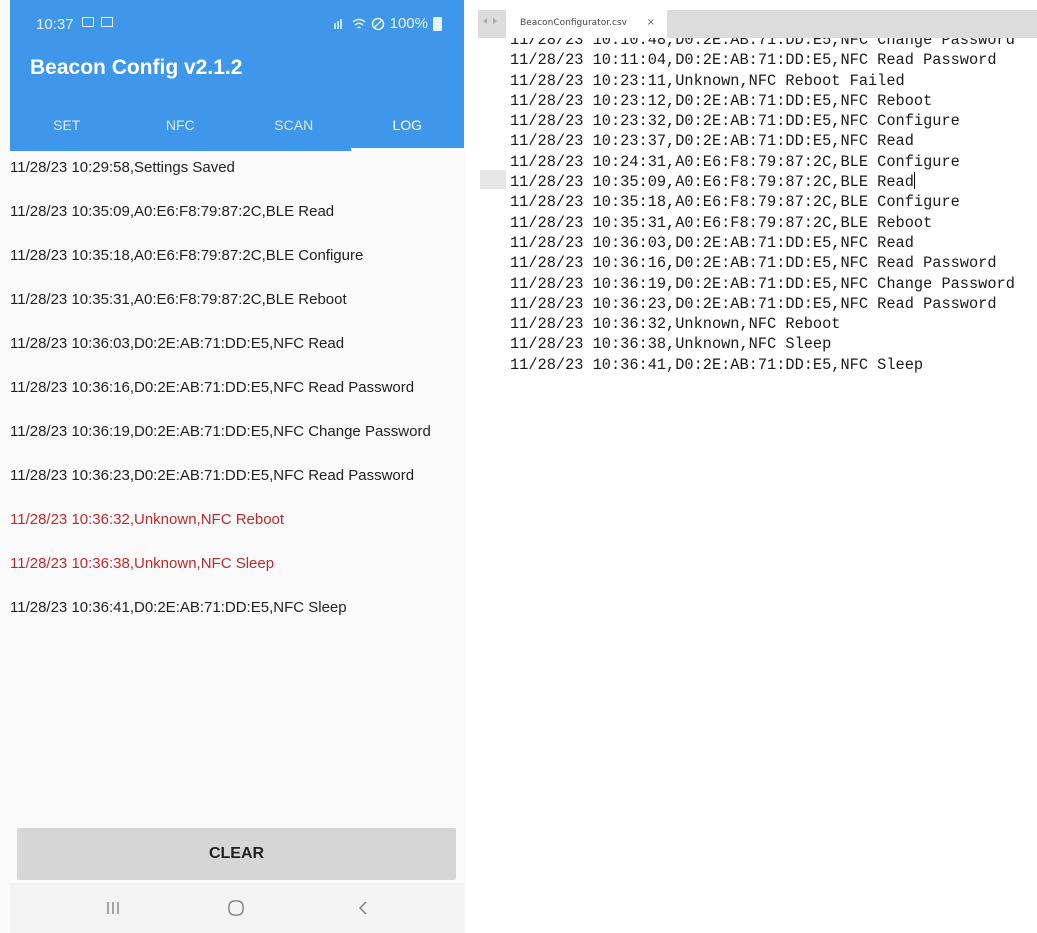 The image size is (1037, 933). I want to click on message-icon, so click(107, 22).